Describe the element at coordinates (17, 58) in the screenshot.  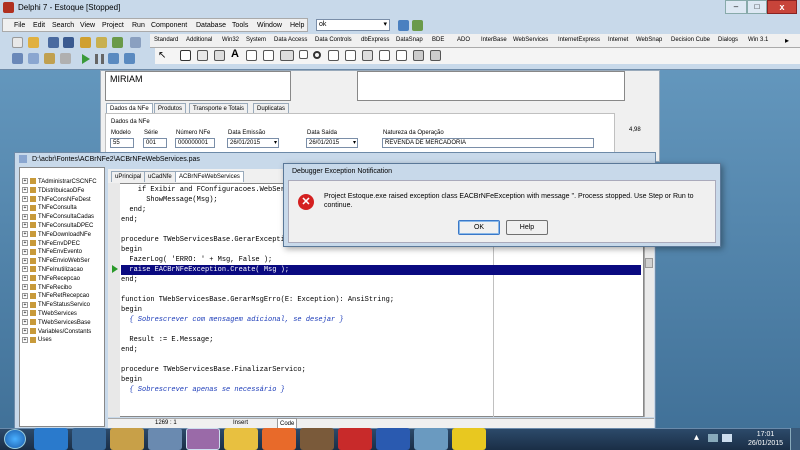
I see `view-unit-icon` at that location.